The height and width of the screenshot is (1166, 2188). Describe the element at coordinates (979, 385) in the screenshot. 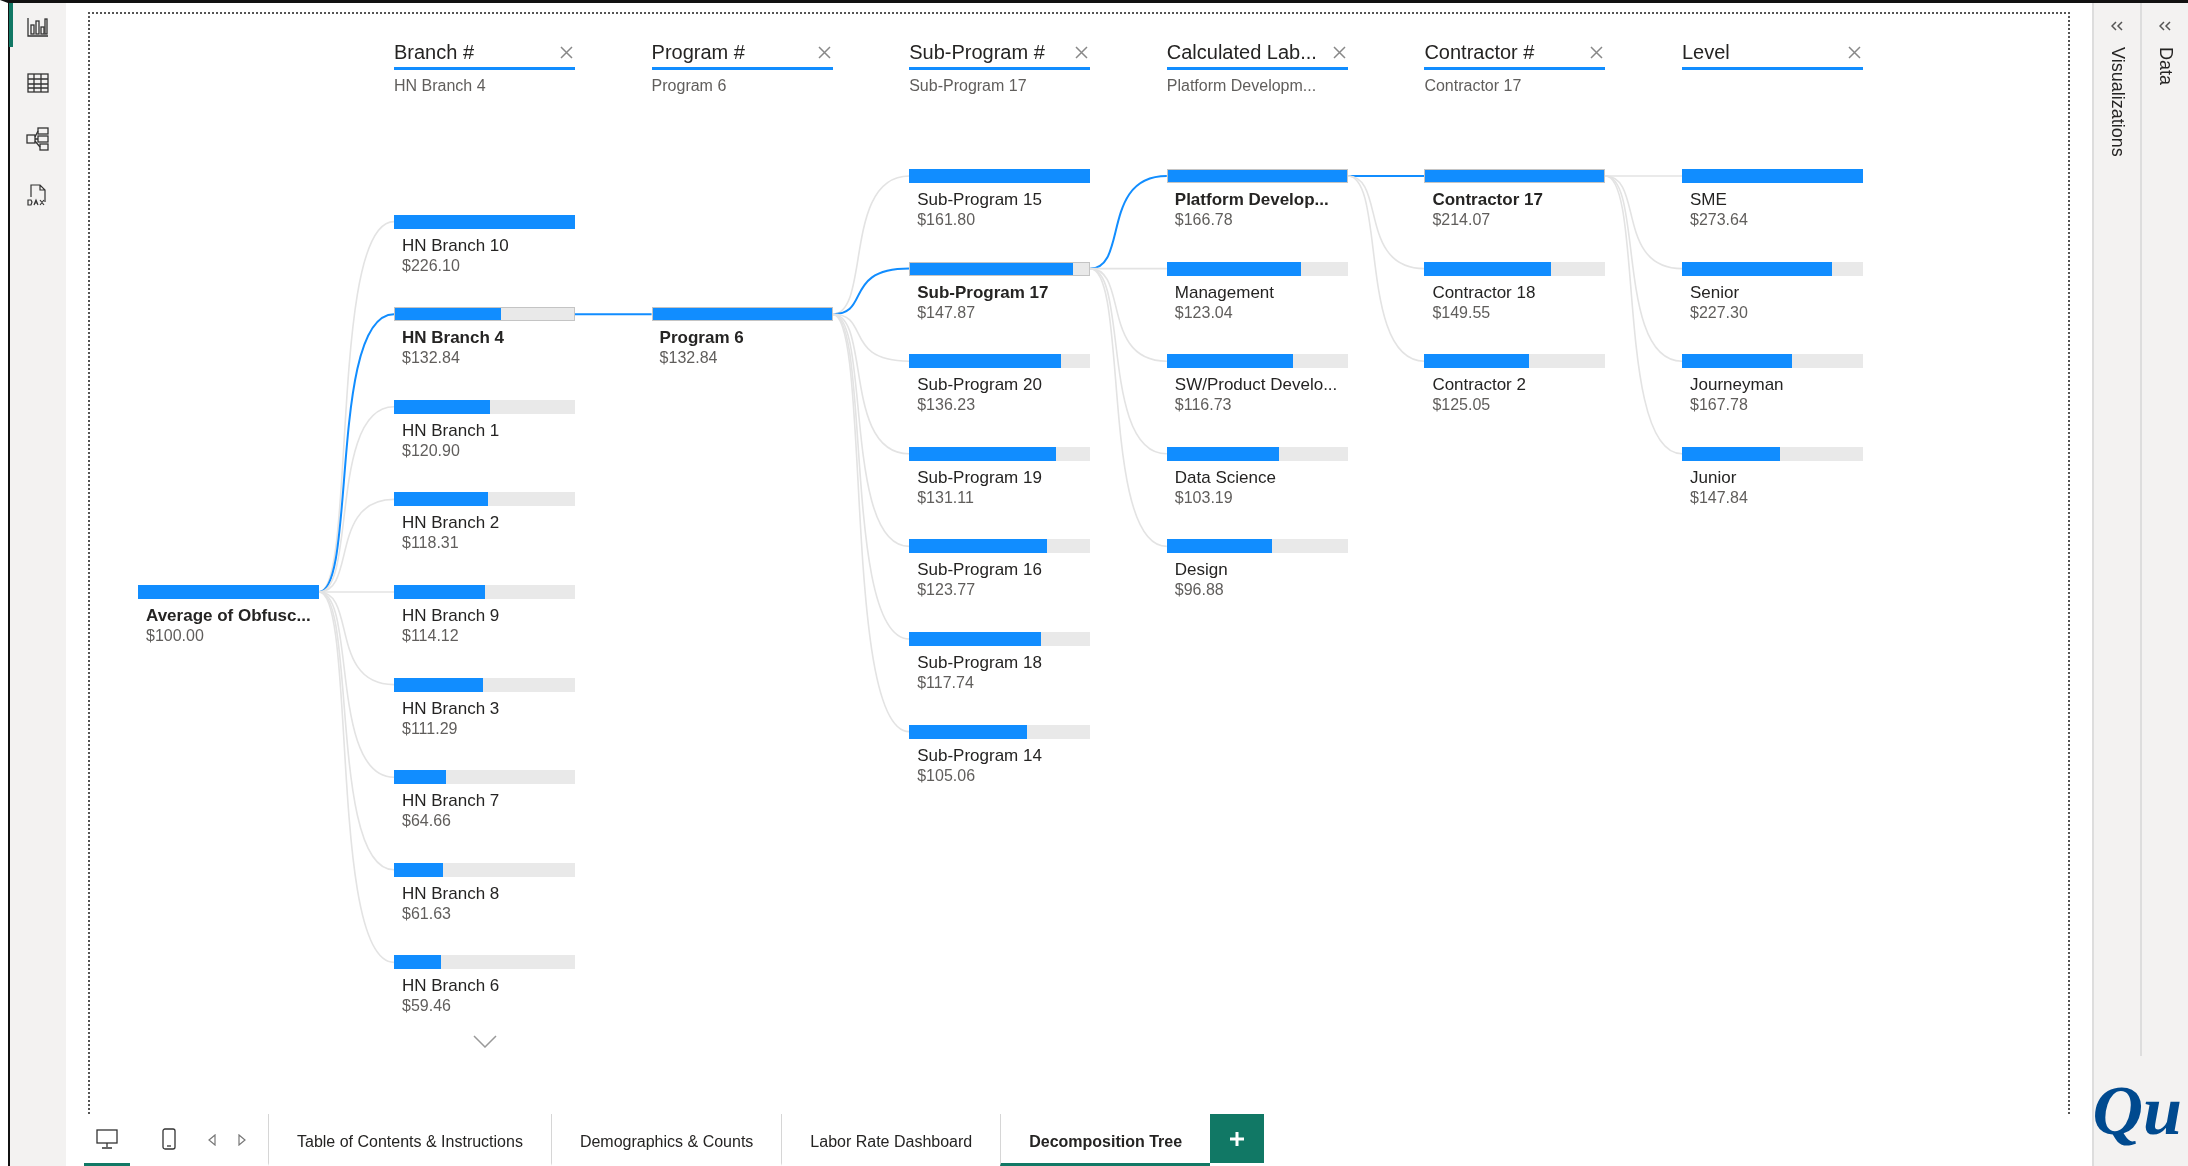

I see `node-label: Sub-Program 20` at that location.